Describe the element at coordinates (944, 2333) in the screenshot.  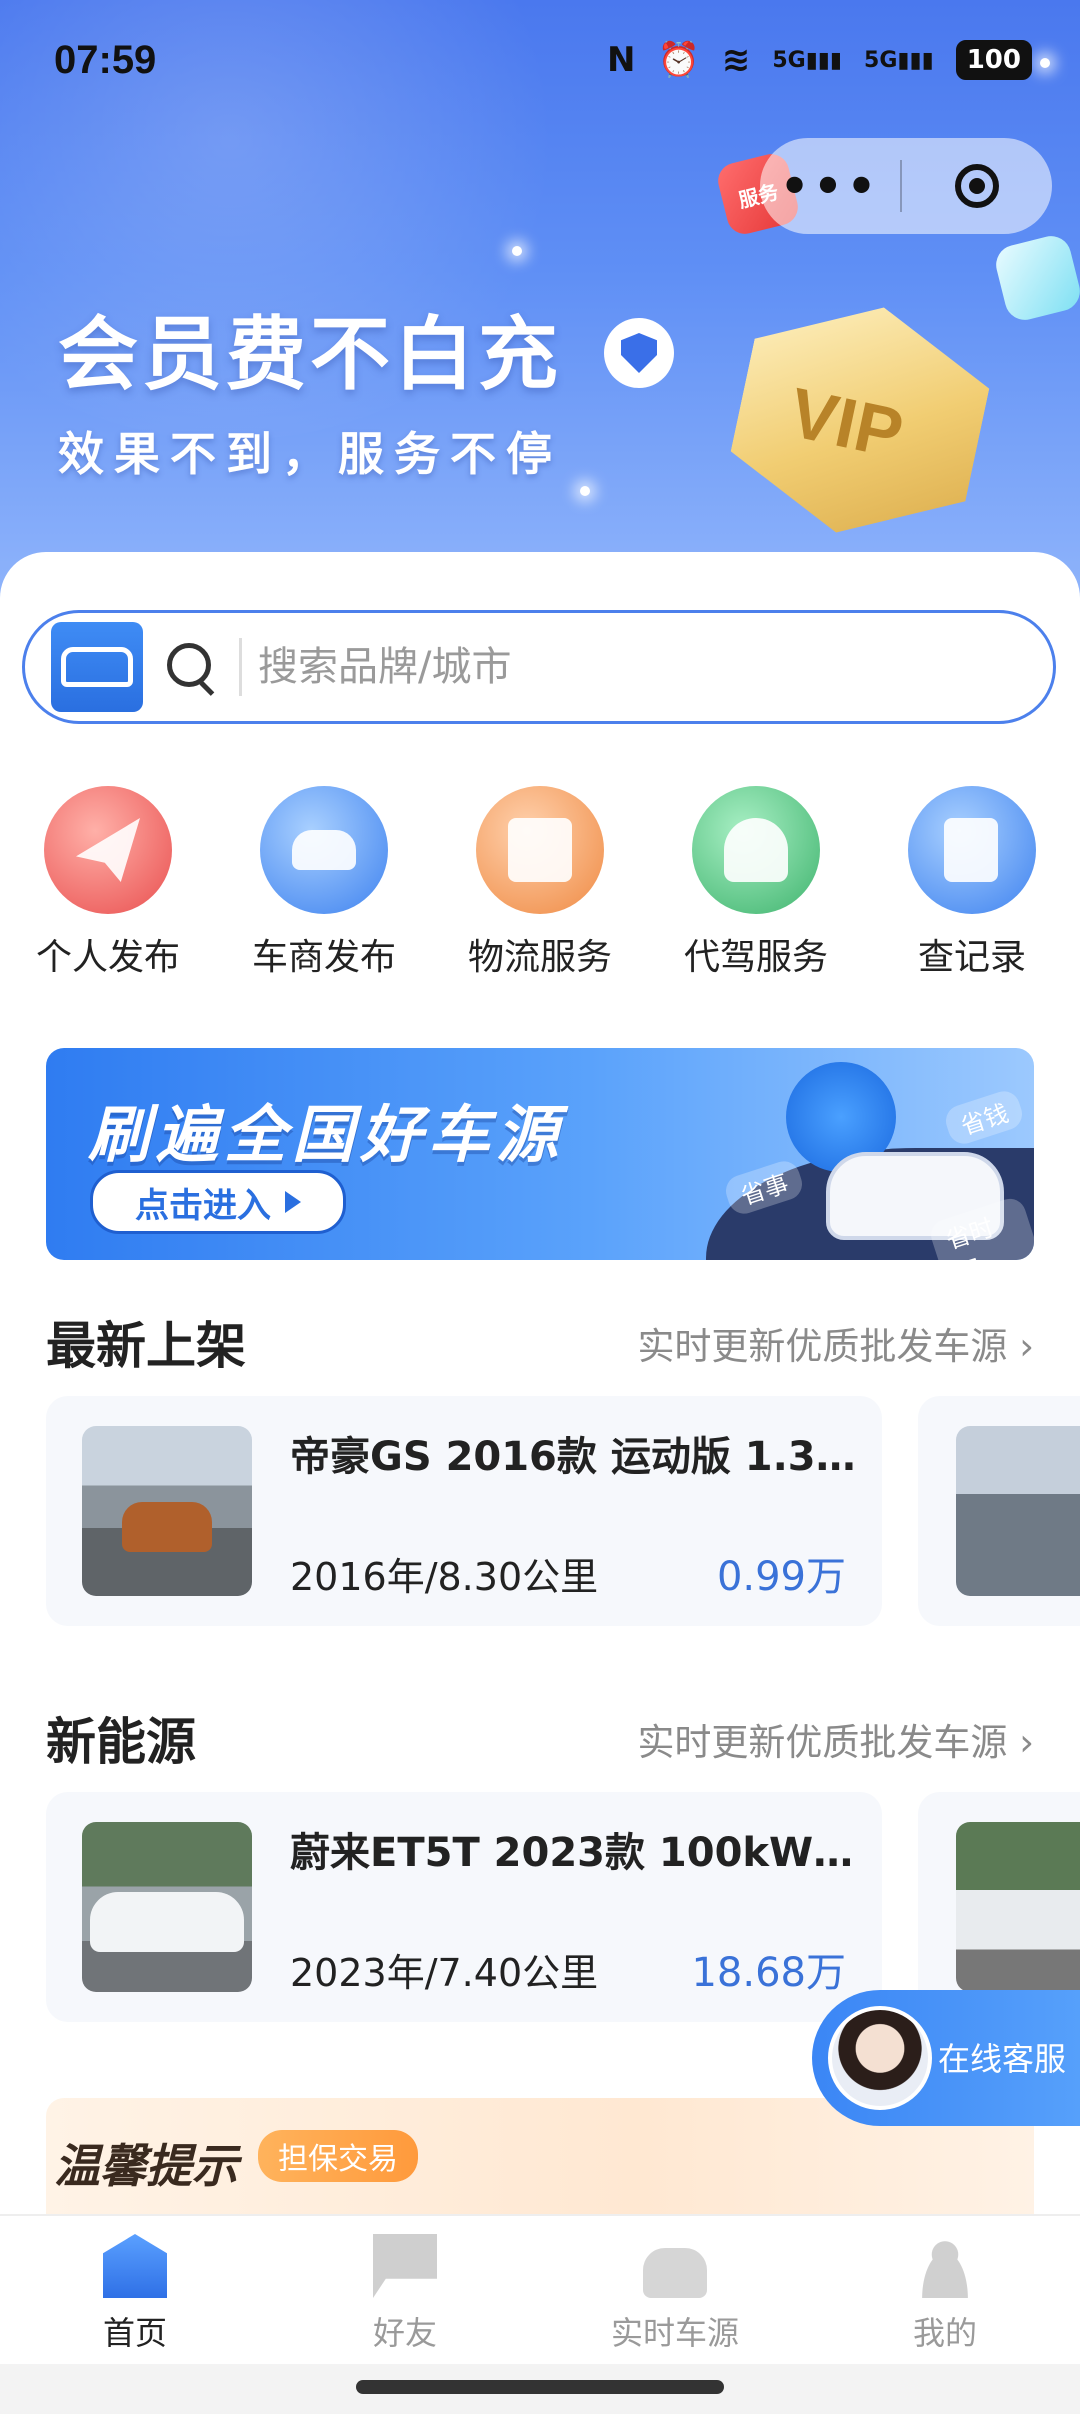
I see `tab-label: 我的` at that location.